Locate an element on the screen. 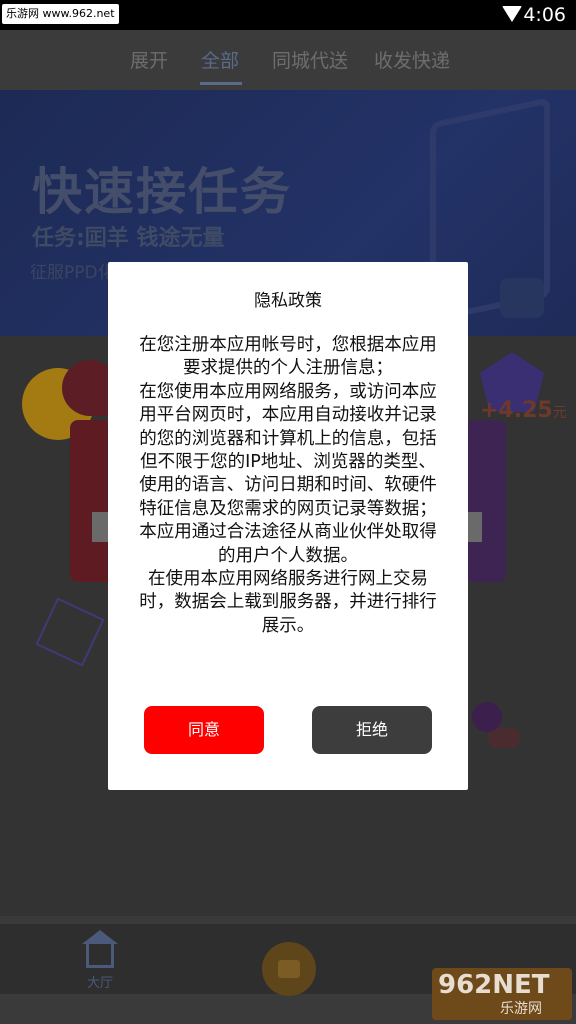  reward-amount: +4.25元 is located at coordinates (523, 410).